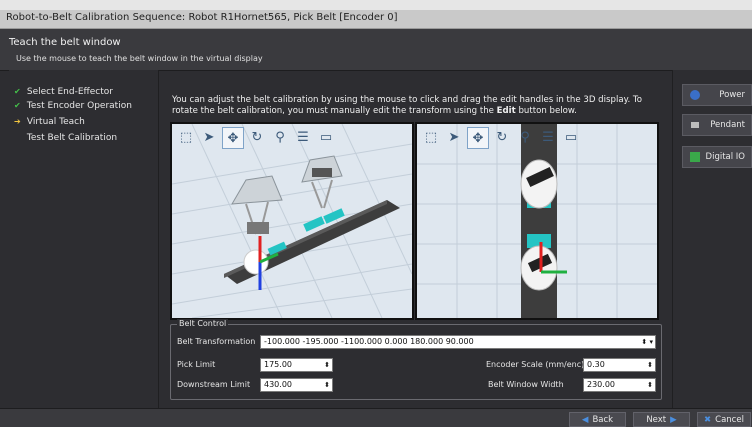 This screenshot has height=427, width=752. I want to click on step-select-end-effector: ✔ Select End-Effector, so click(63, 92).